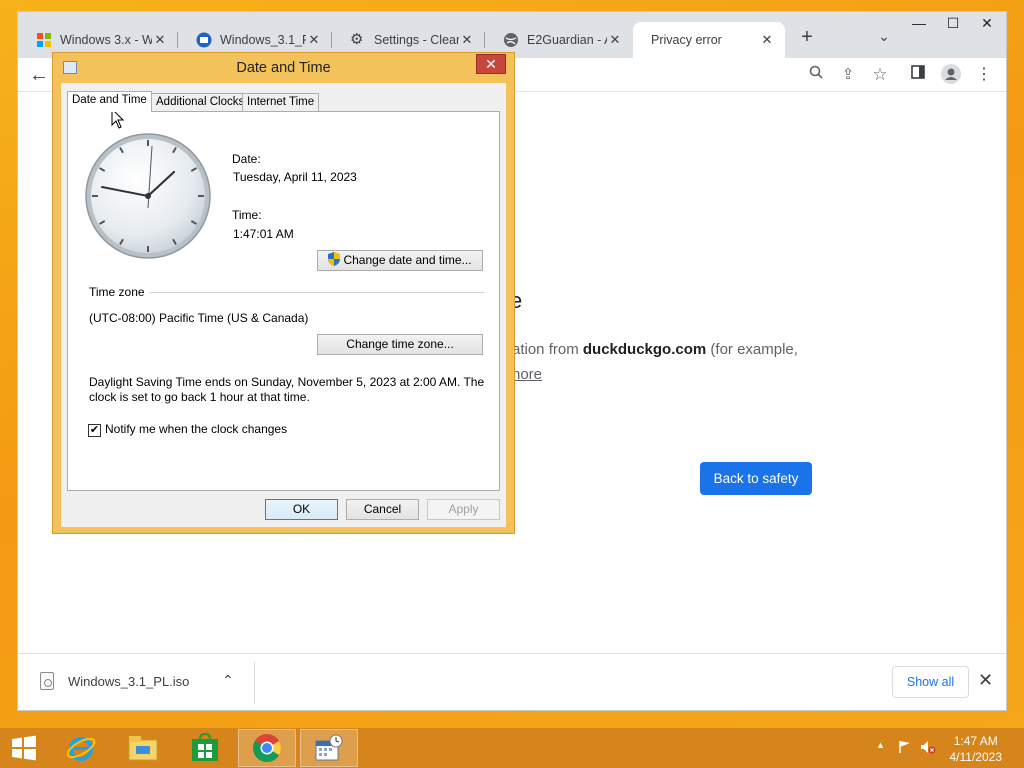  Describe the element at coordinates (148, 196) in the screenshot. I see `analog-clock` at that location.